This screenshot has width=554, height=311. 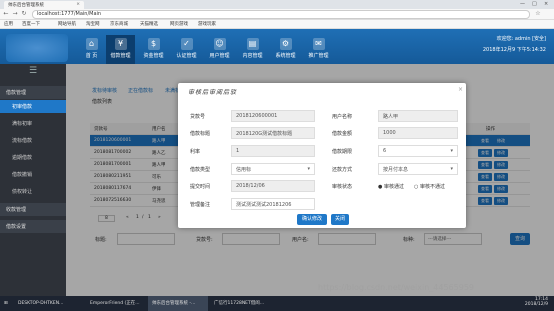 What do you see at coordinates (33, 157) in the screenshot?
I see `sidebar-item-overdue: 逾期借款` at bounding box center [33, 157].